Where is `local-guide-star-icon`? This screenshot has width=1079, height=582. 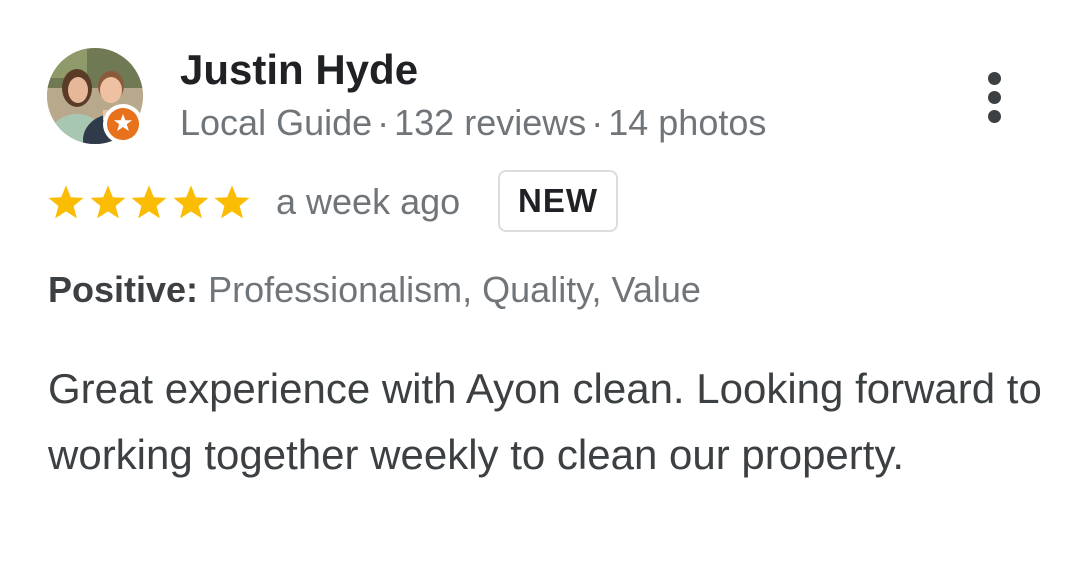 local-guide-star-icon is located at coordinates (123, 122).